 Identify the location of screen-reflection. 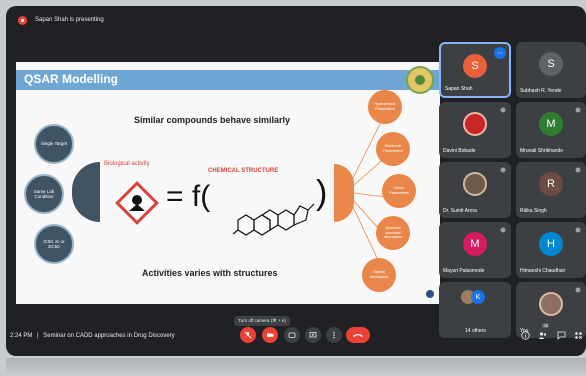
(296, 367).